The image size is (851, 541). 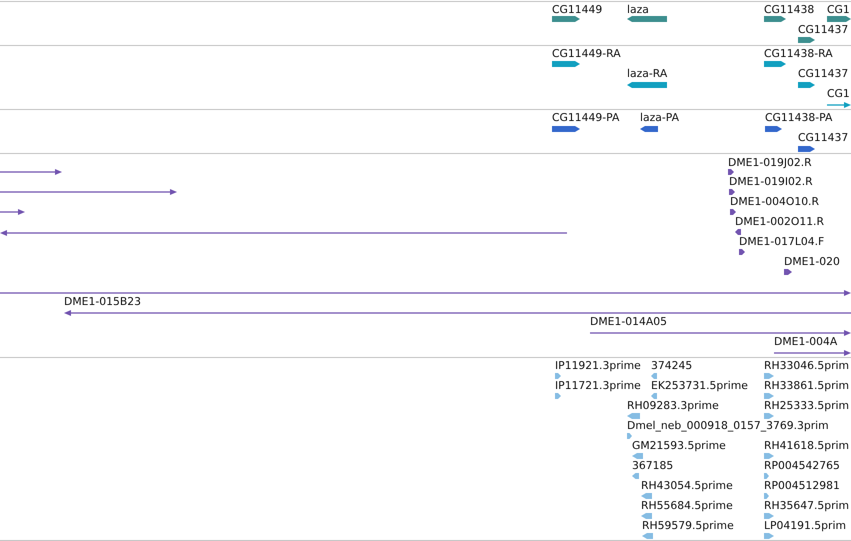 What do you see at coordinates (647, 73) in the screenshot?
I see `feature-label: laza-RA` at bounding box center [647, 73].